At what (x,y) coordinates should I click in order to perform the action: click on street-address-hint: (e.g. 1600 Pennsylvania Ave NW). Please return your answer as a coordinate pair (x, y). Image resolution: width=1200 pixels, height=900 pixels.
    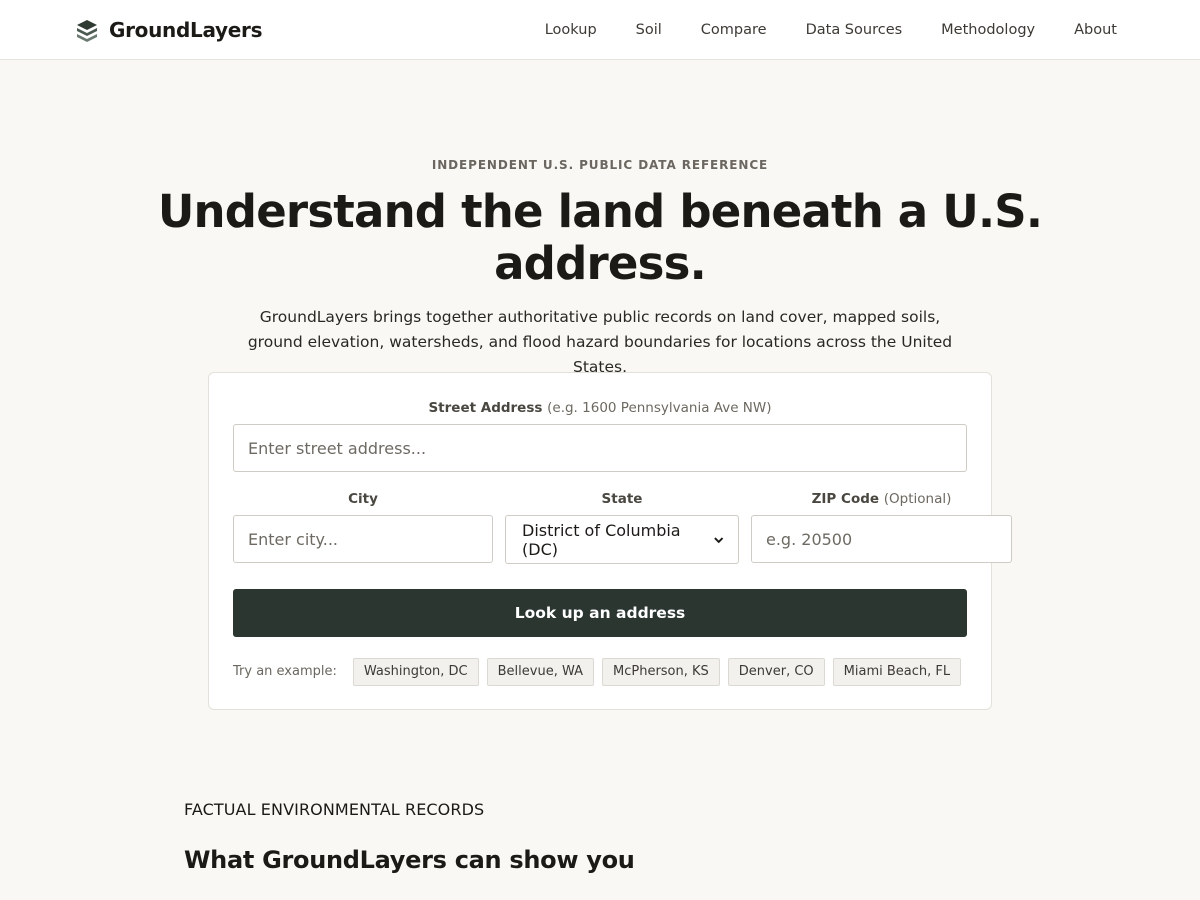
    Looking at the image, I should click on (659, 408).